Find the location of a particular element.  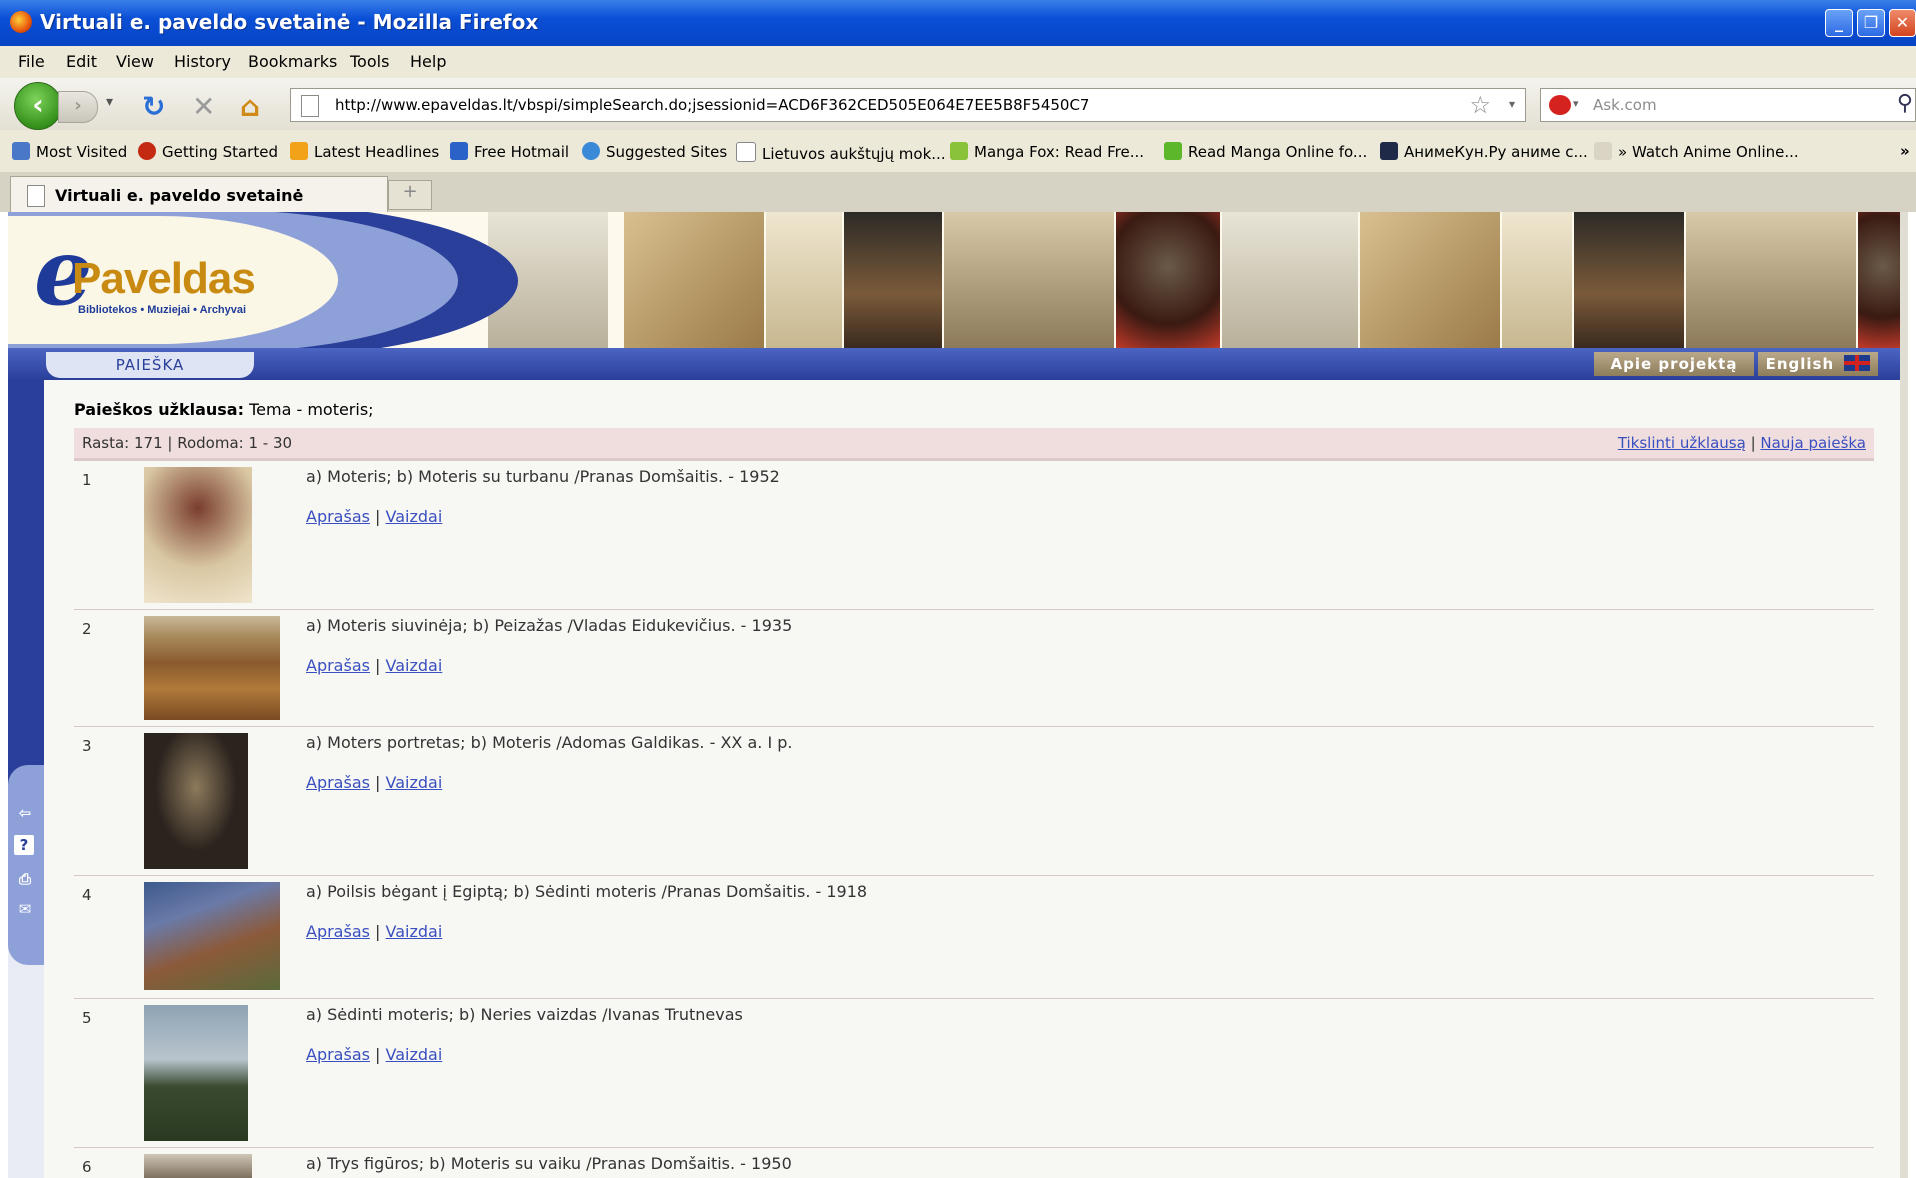

engine-dropdown-icon: ▾ is located at coordinates (1576, 103).